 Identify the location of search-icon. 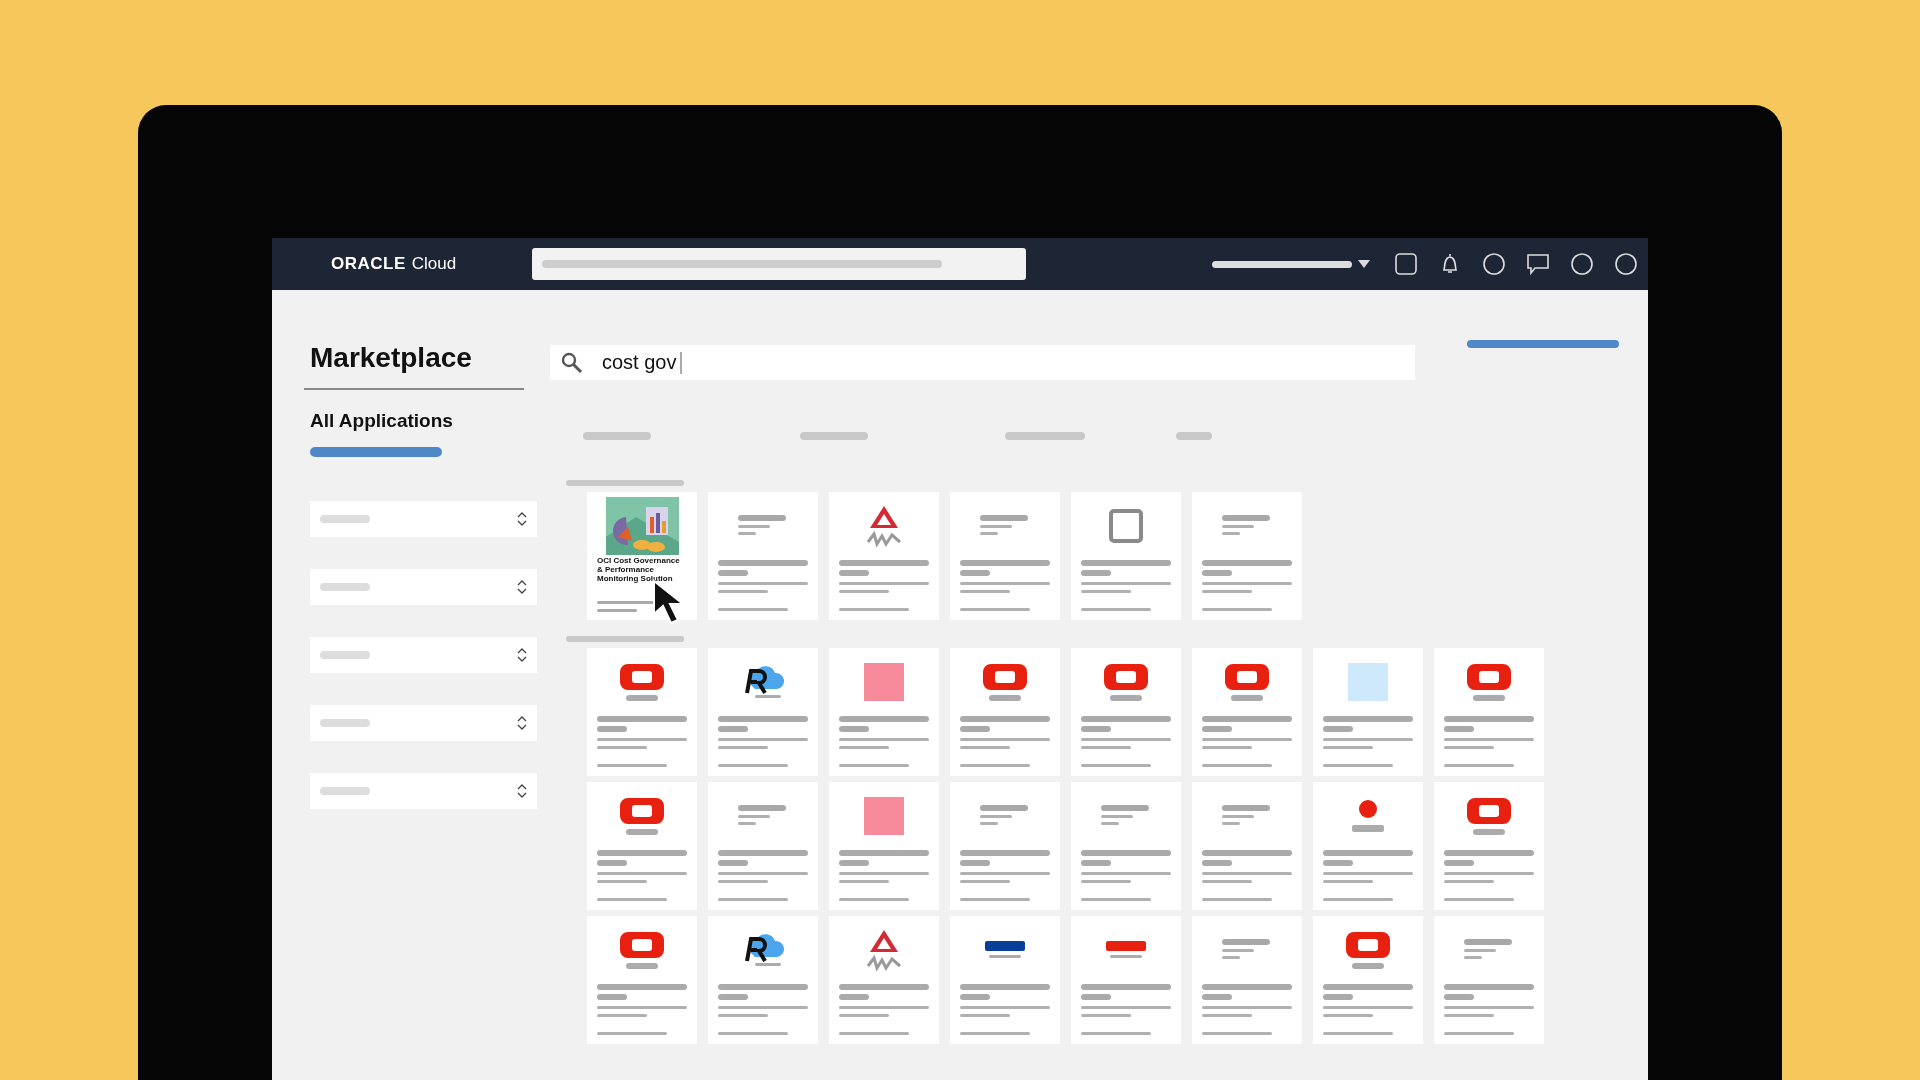
(572, 362).